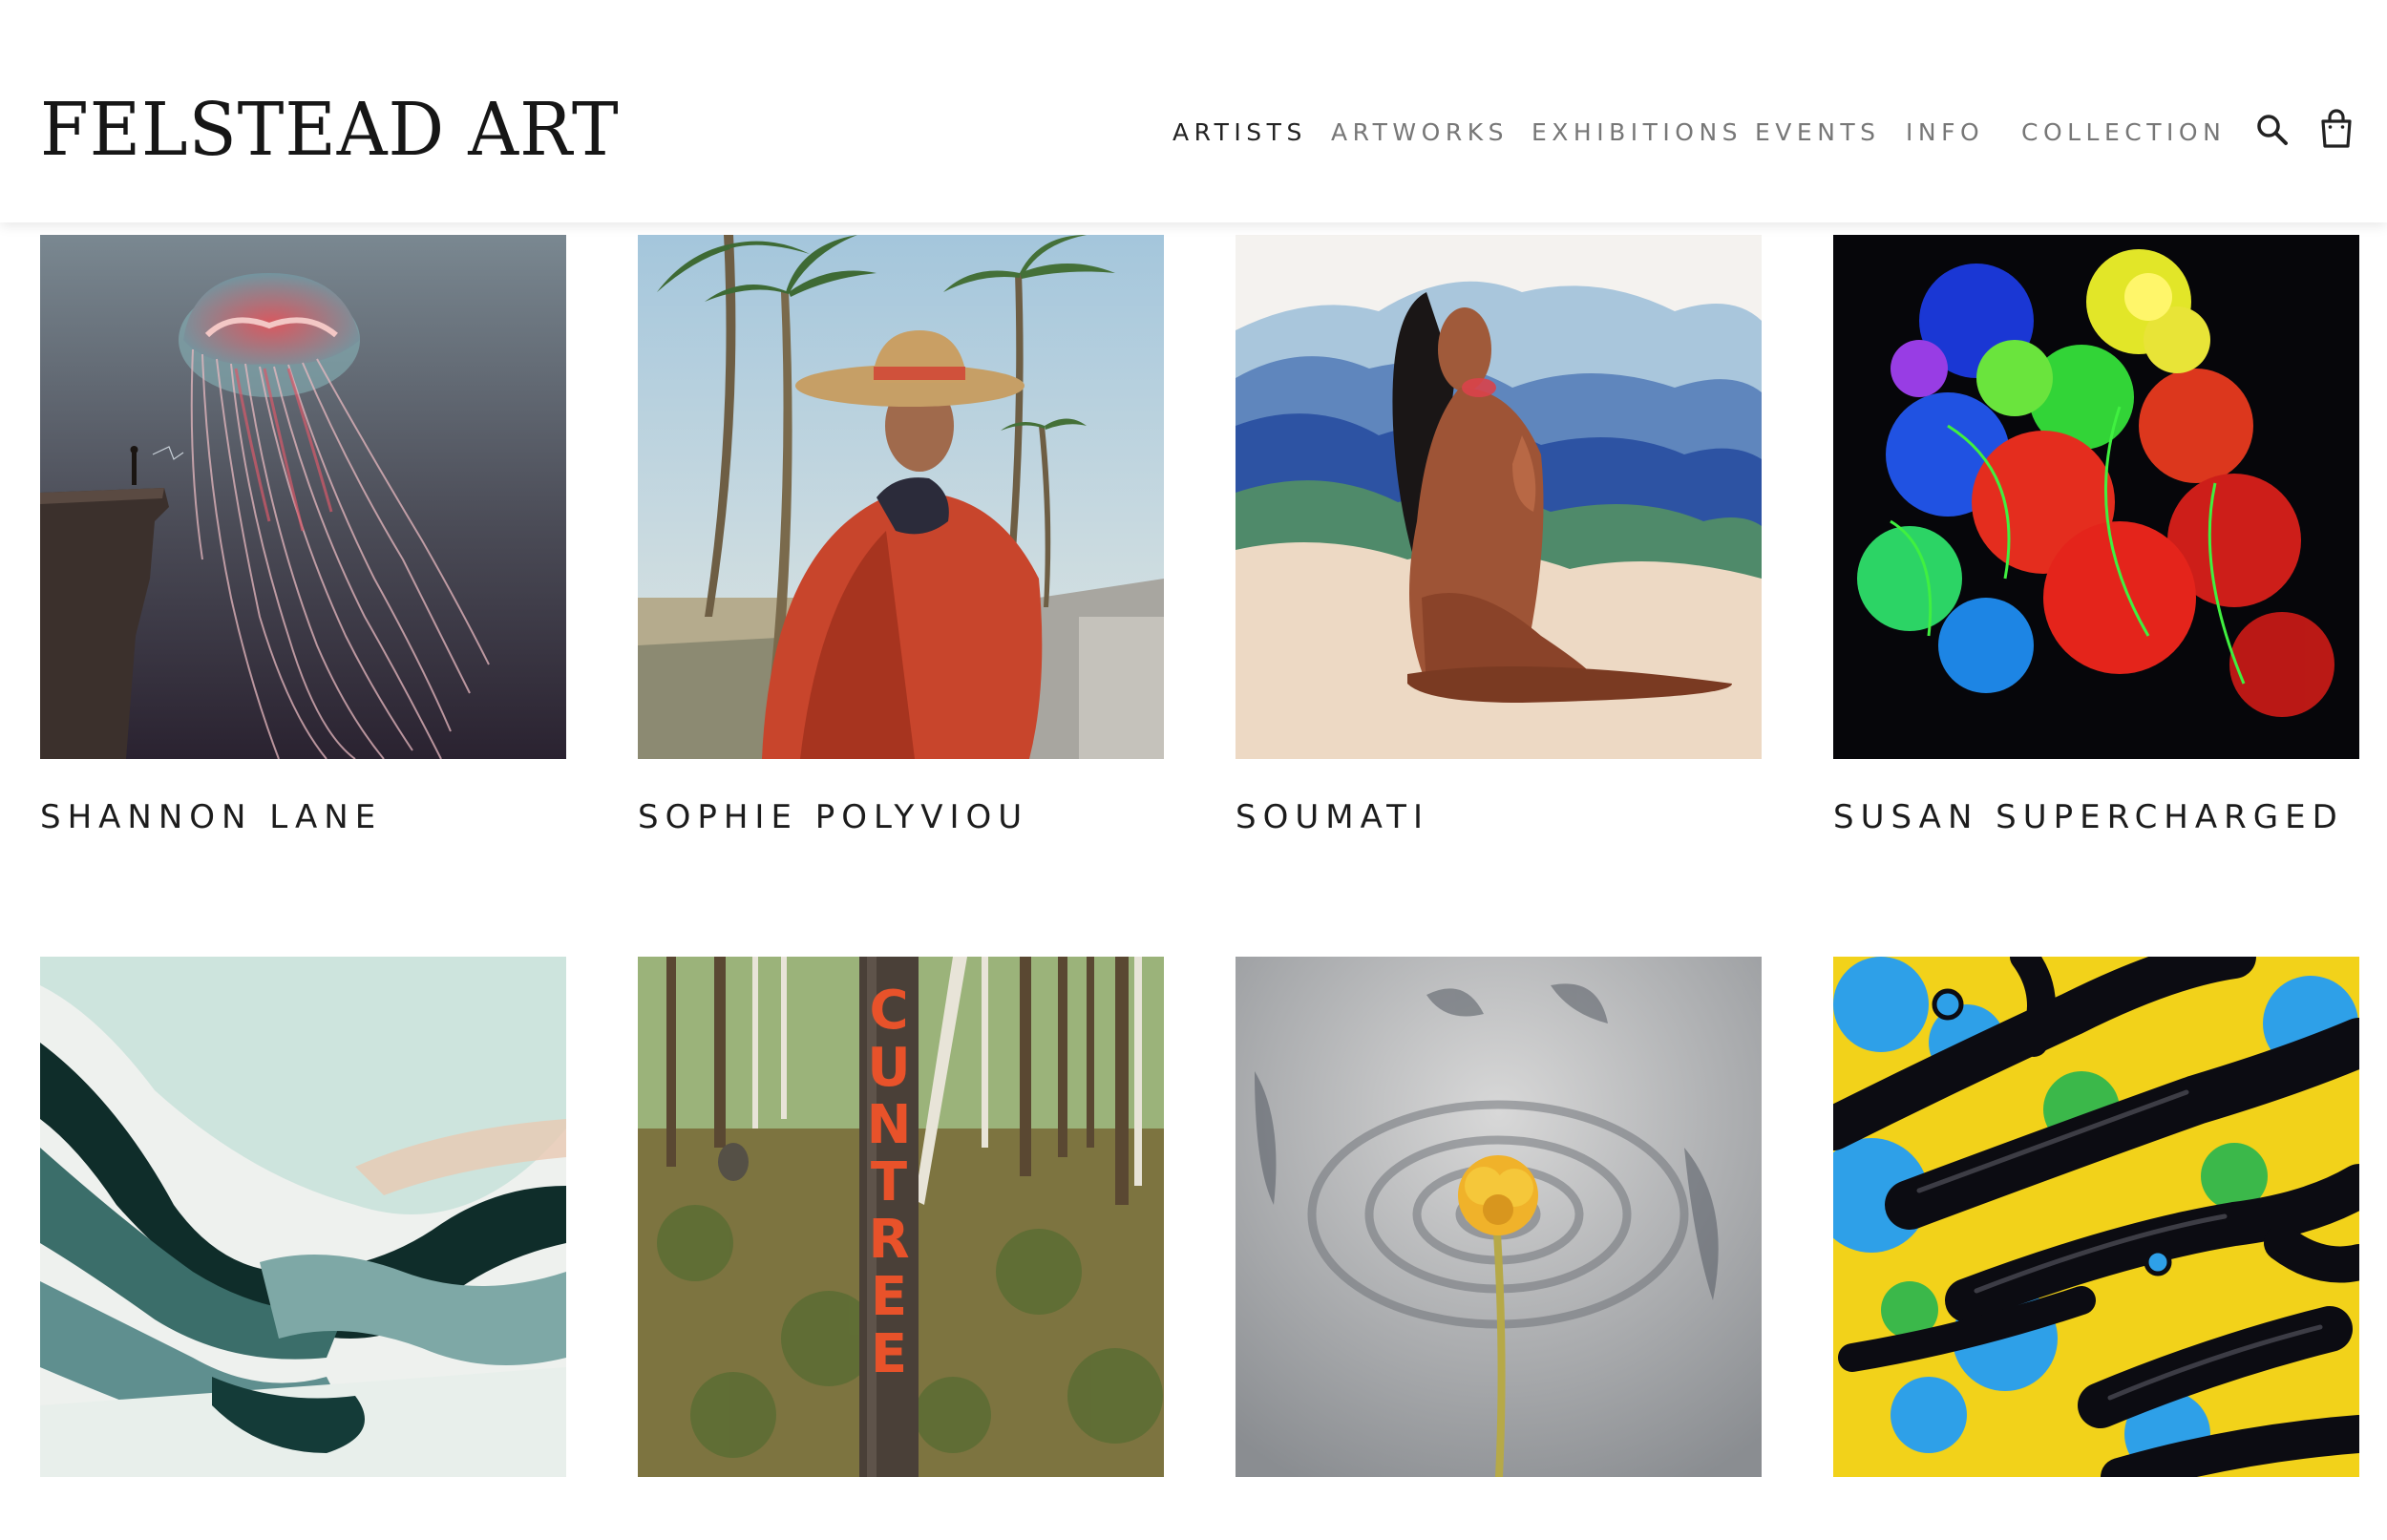 This screenshot has height=1540, width=2387. What do you see at coordinates (1637, 132) in the screenshot?
I see `nav-item-exhibitions: EXHIBITIONS` at bounding box center [1637, 132].